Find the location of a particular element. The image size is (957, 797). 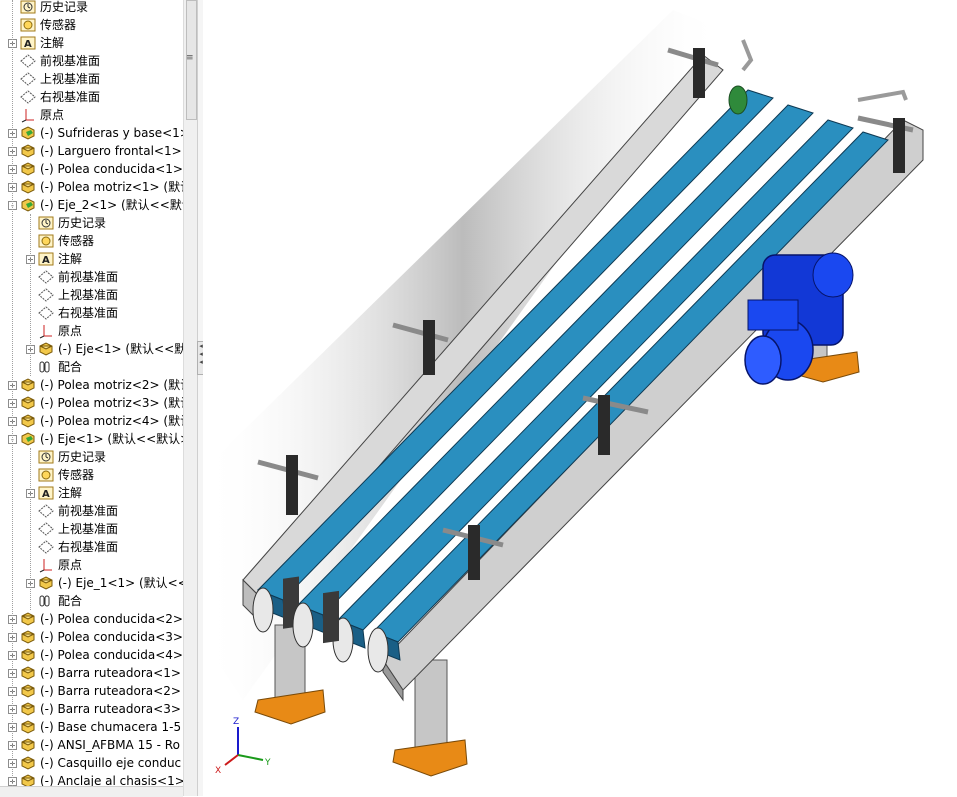

drive-pulley is located at coordinates (738, 100).